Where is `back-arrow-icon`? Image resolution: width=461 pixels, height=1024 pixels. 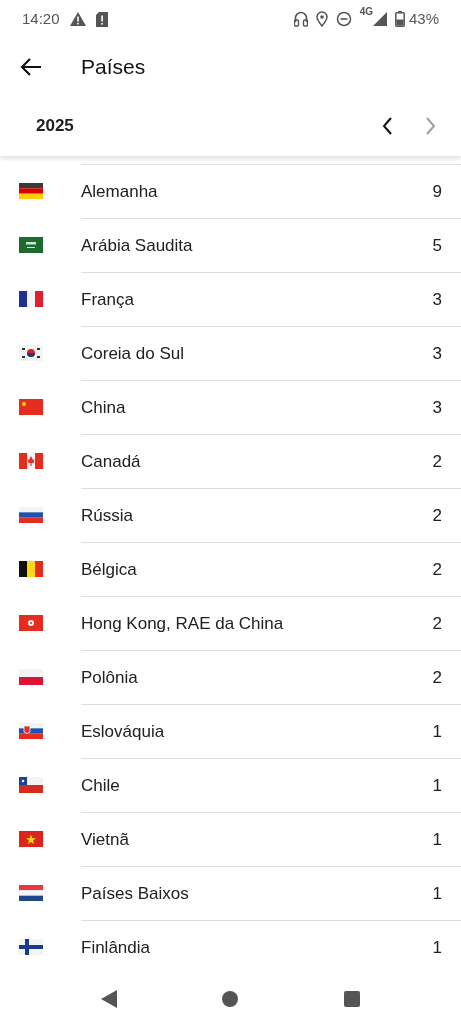
back-arrow-icon is located at coordinates (31, 67).